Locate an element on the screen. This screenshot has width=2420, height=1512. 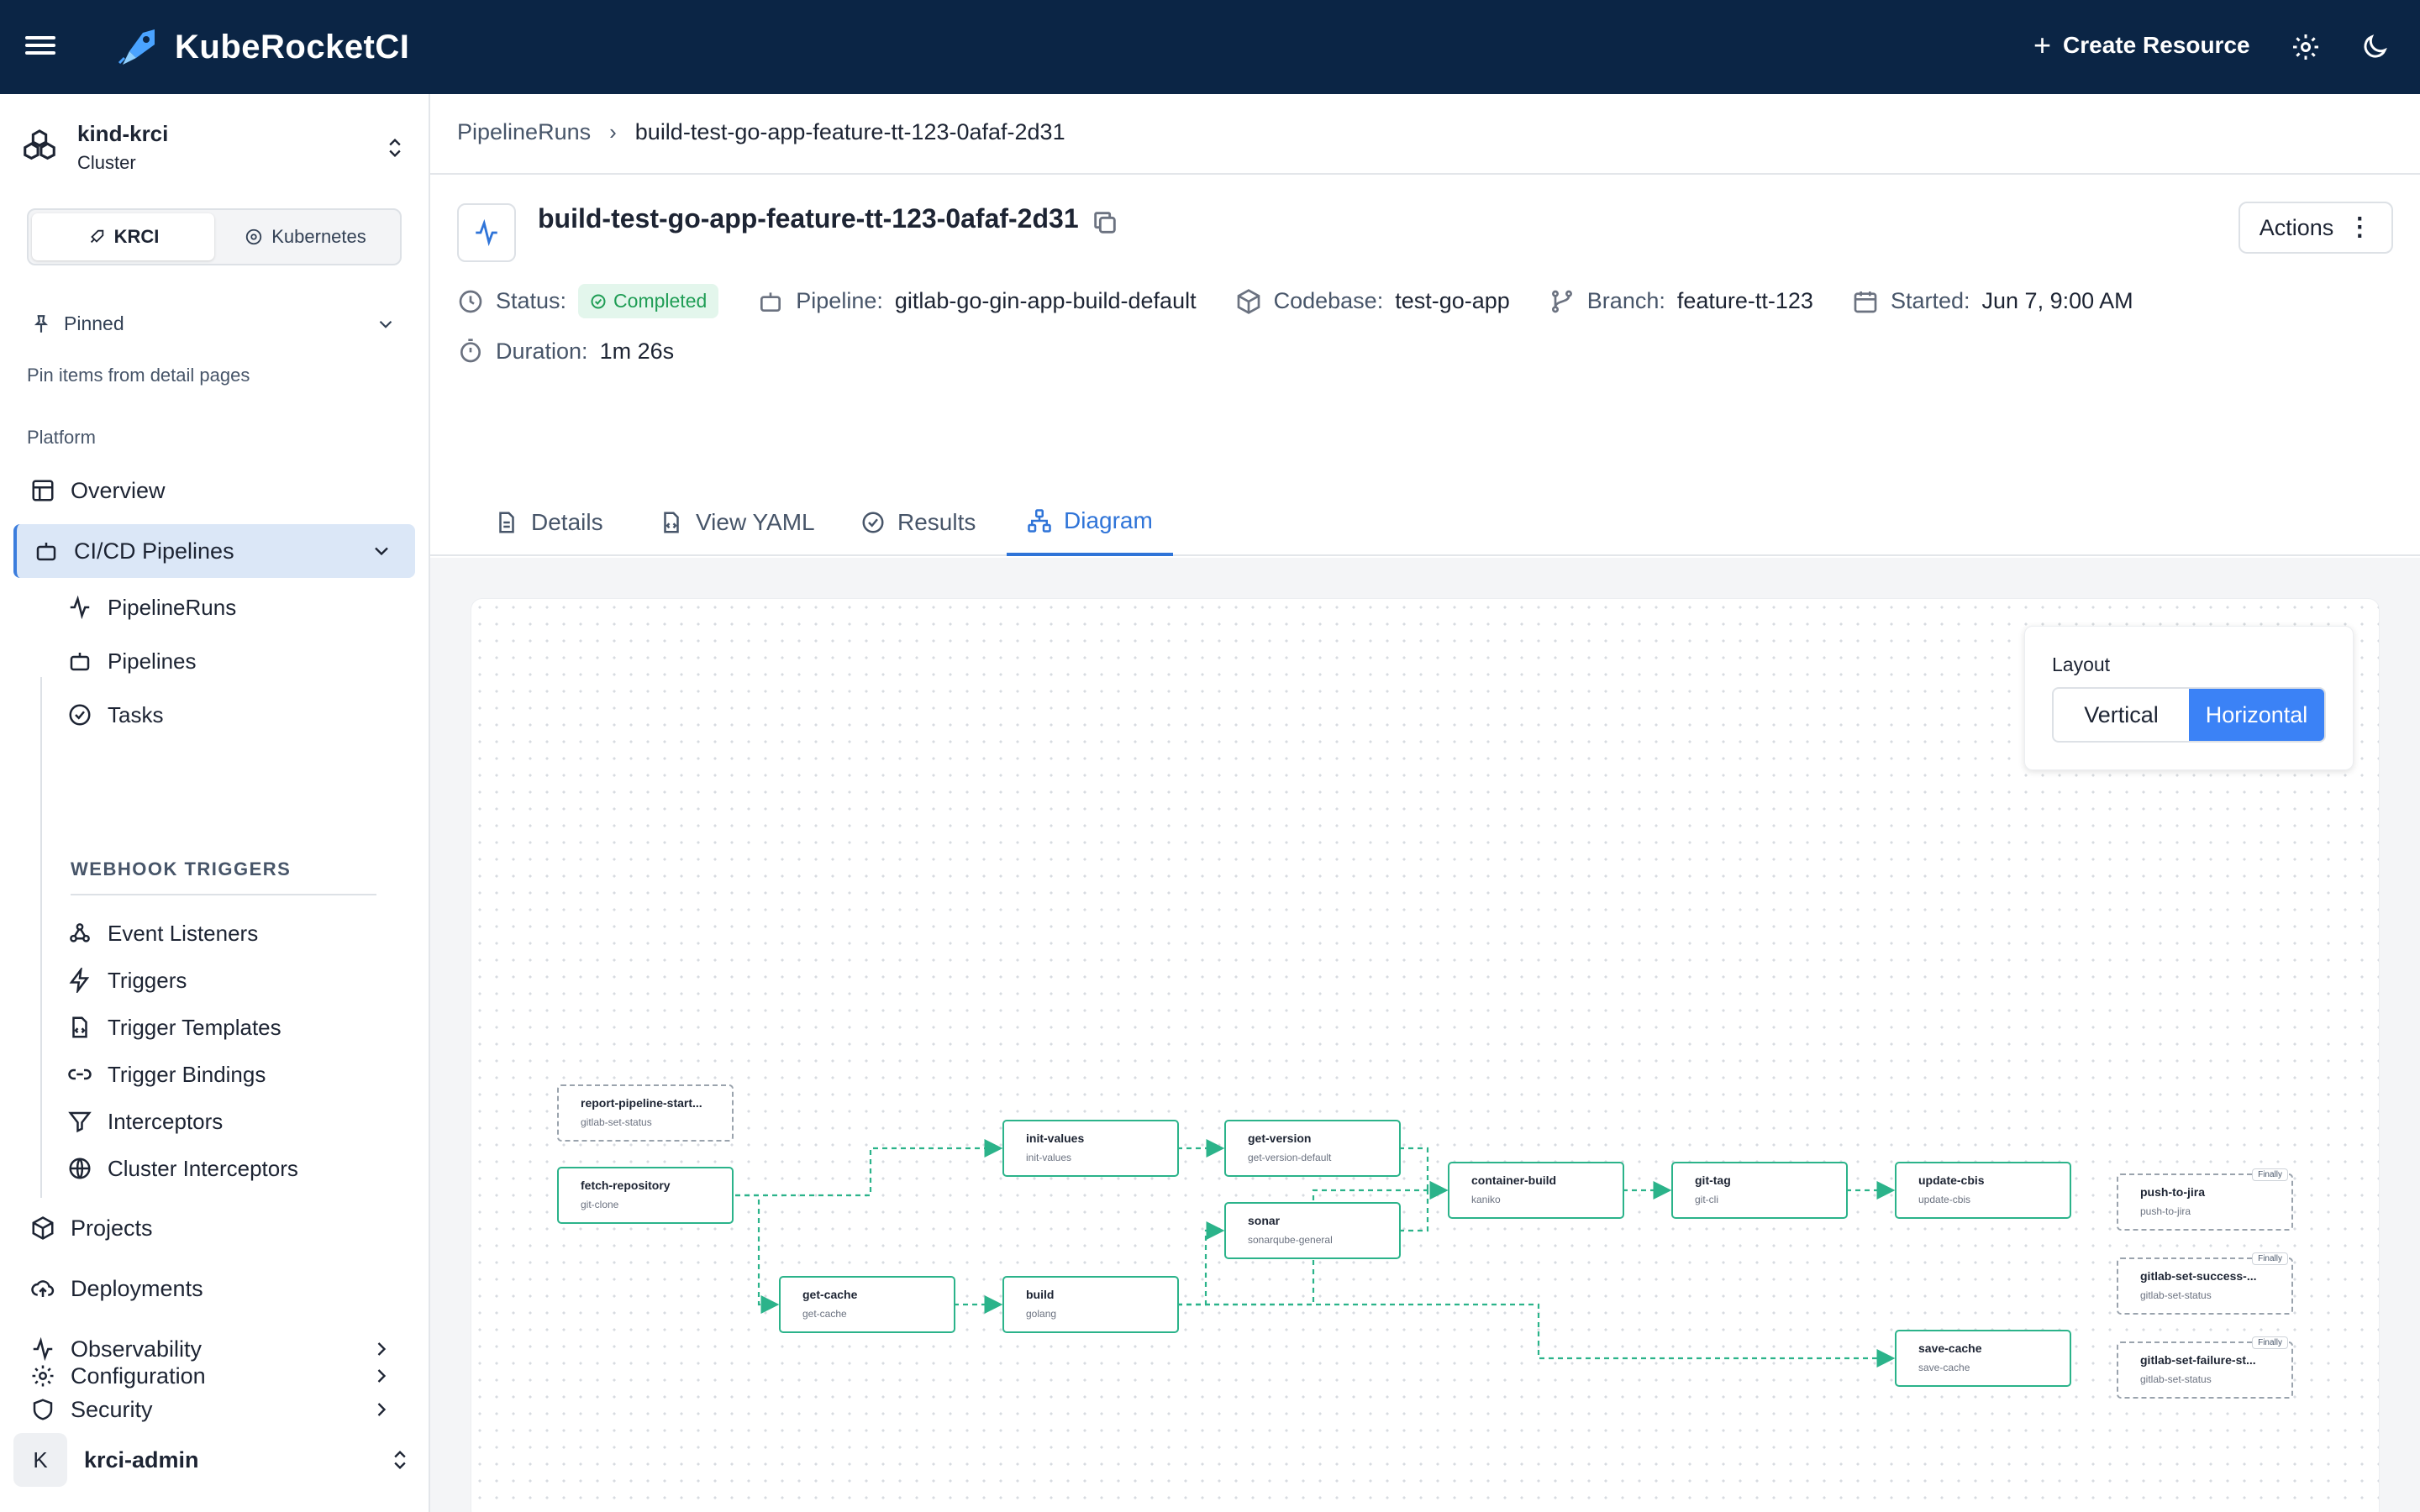
tab-view-yaml: View YAML is located at coordinates (737, 522).